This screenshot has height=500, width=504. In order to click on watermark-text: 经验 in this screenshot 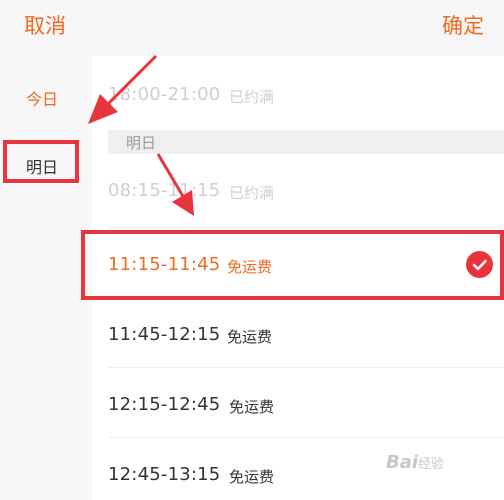, I will do `click(431, 464)`.